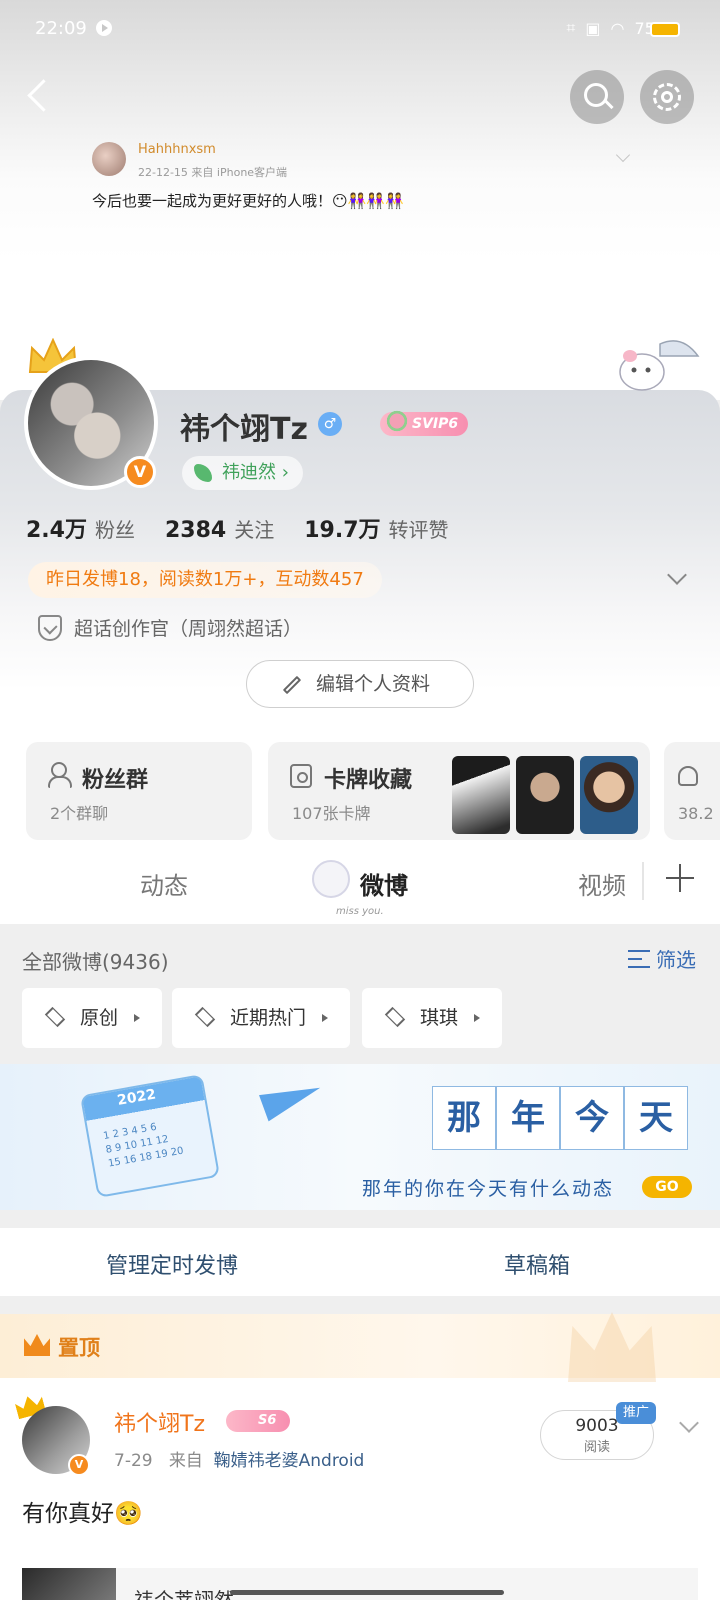  I want to click on filter-area: 全部微博(9436) 筛选 原创 近期热门 琪琪, so click(360, 994).